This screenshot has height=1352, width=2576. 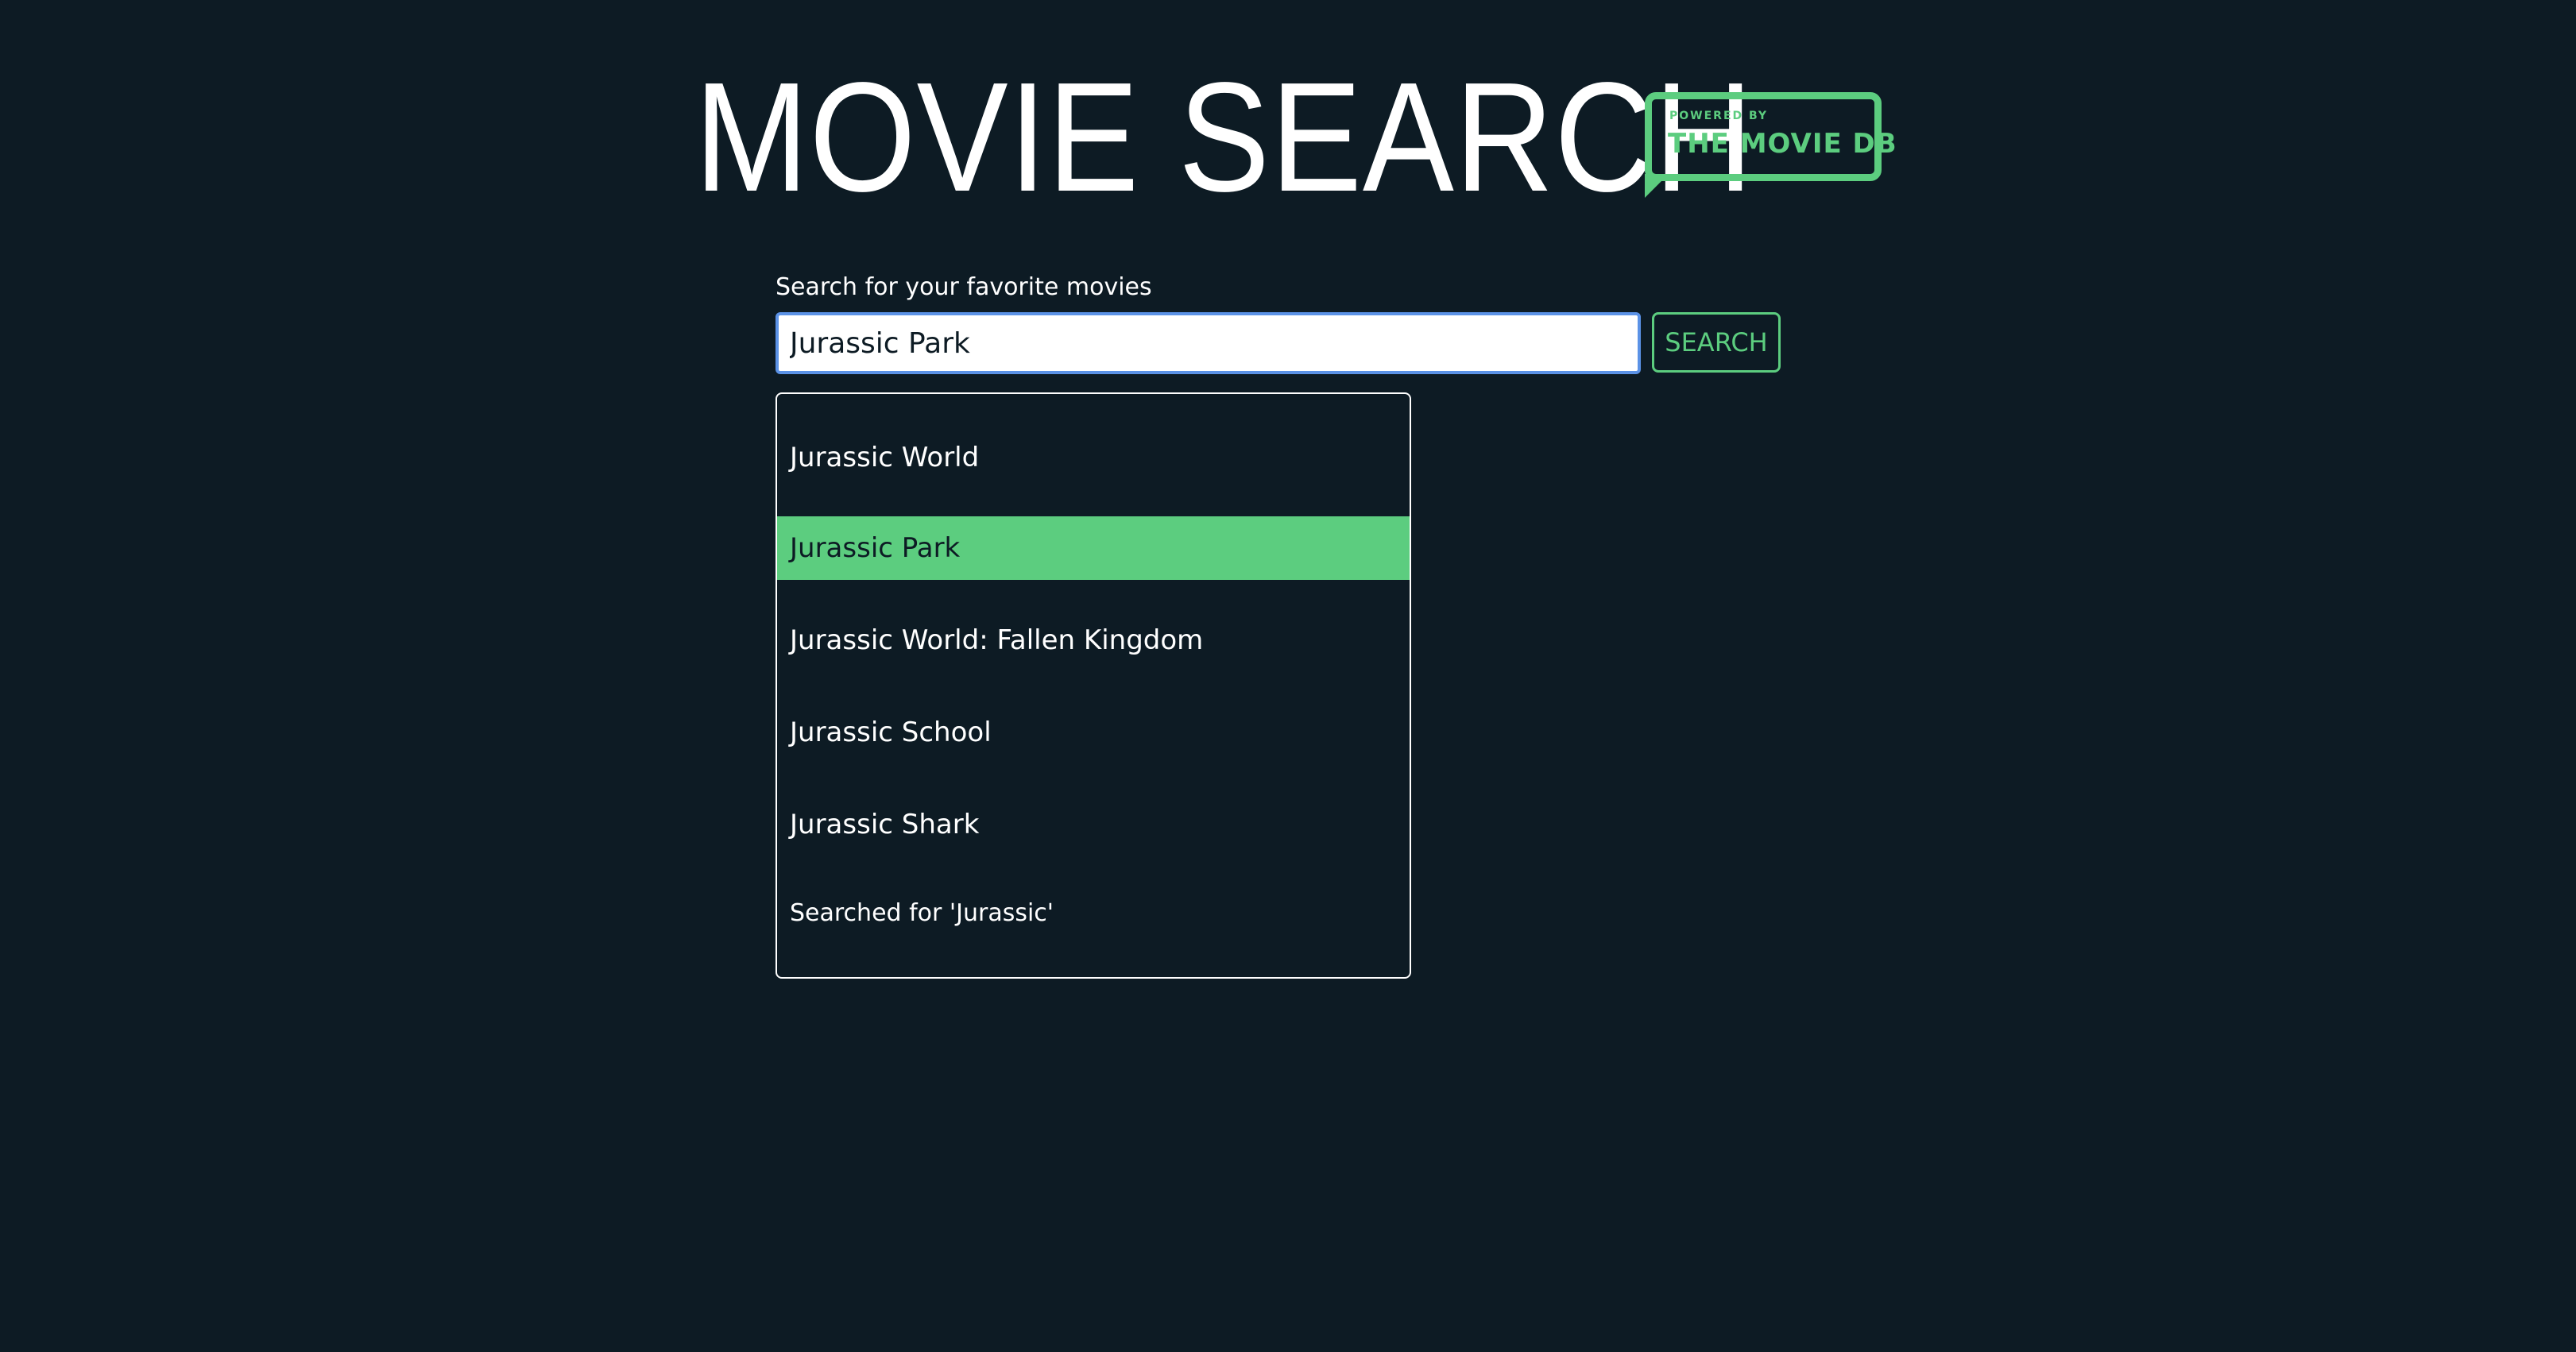 I want to click on search-label: Search for your favorite movies, so click(x=964, y=287).